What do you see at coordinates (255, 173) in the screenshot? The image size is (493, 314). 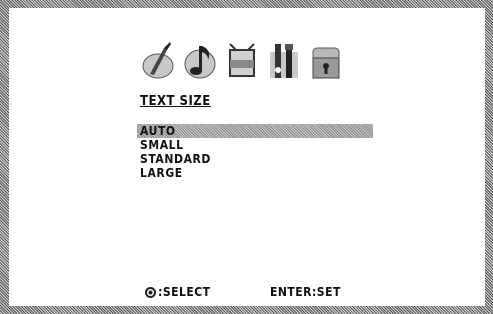 I see `option-large: LARGE` at bounding box center [255, 173].